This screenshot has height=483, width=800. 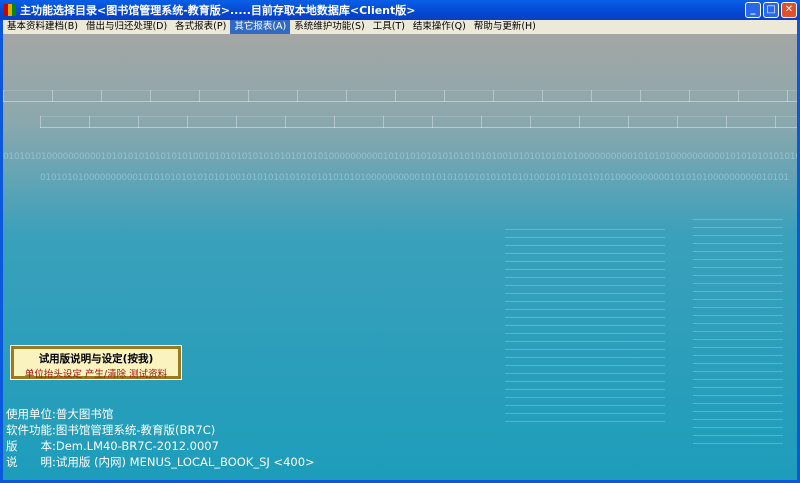 I want to click on note-value: 试用版 (内网) MENUS_LOCAL_BOOK_SJ <400>, so click(x=185, y=462).